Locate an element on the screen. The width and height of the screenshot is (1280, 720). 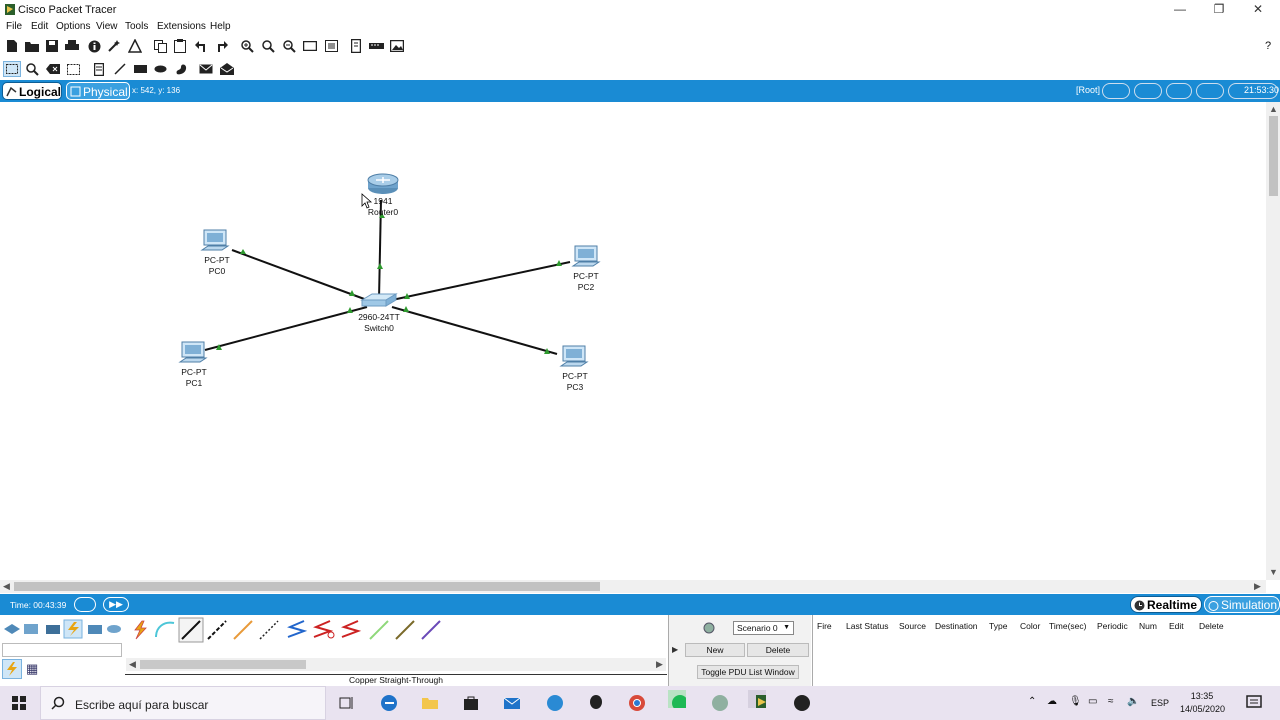
minimize-button: — is located at coordinates (1180, 10).